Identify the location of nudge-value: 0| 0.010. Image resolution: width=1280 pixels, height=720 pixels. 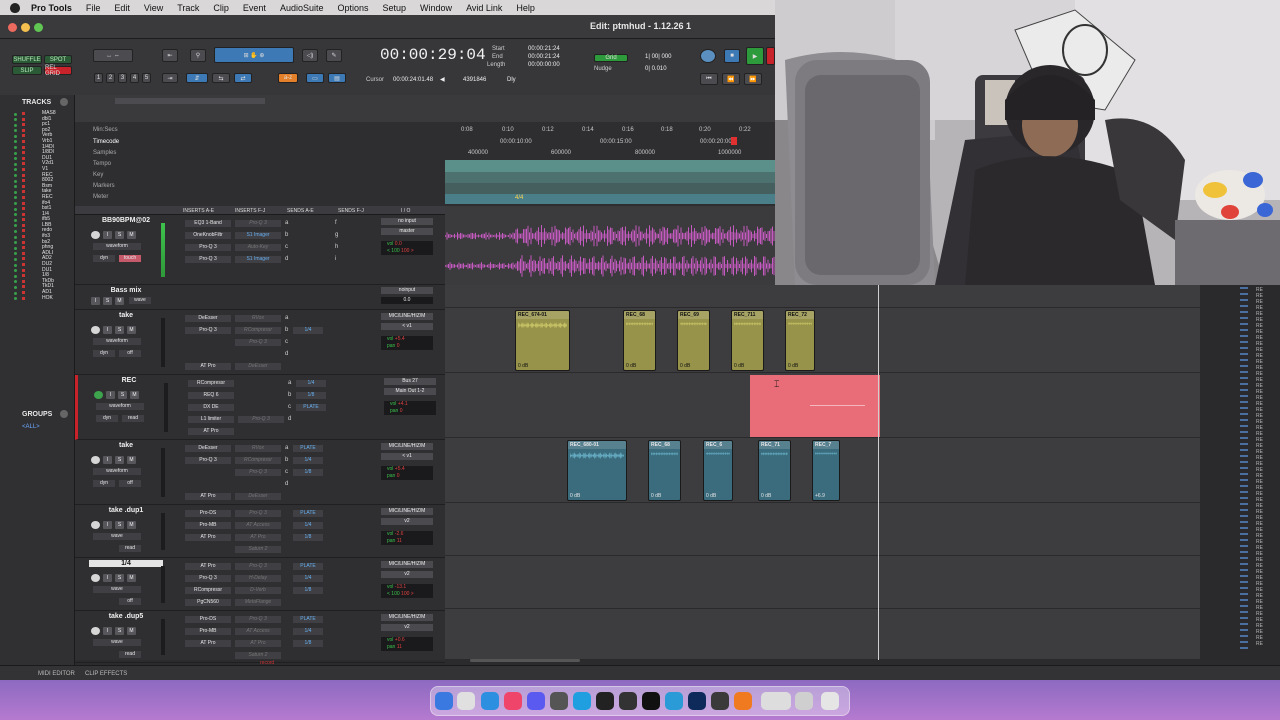
(656, 69).